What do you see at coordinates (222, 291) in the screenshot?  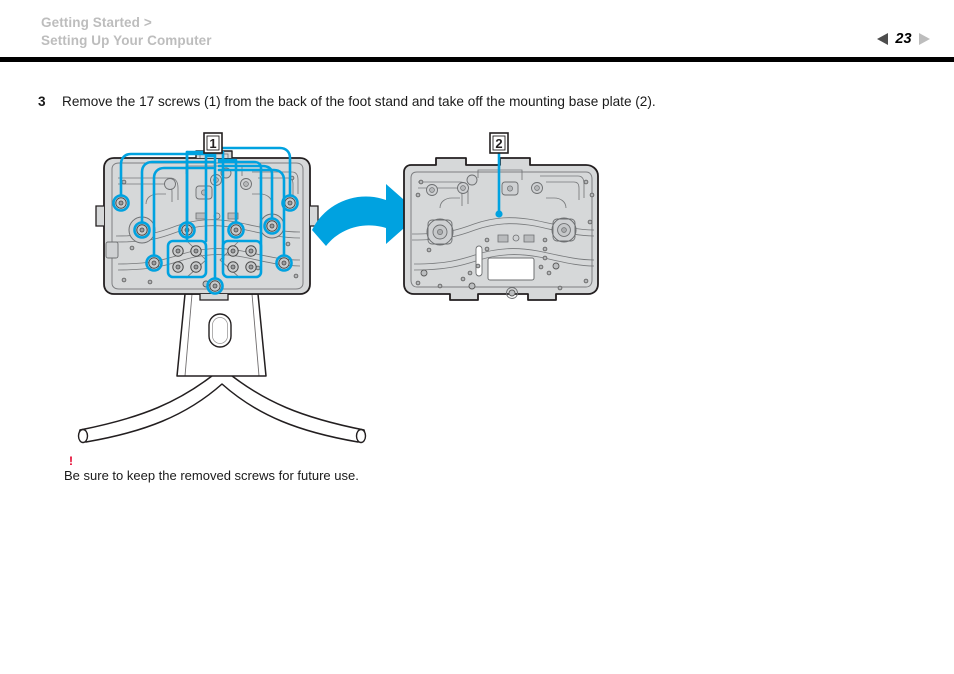 I see `foot-stand-illustration` at bounding box center [222, 291].